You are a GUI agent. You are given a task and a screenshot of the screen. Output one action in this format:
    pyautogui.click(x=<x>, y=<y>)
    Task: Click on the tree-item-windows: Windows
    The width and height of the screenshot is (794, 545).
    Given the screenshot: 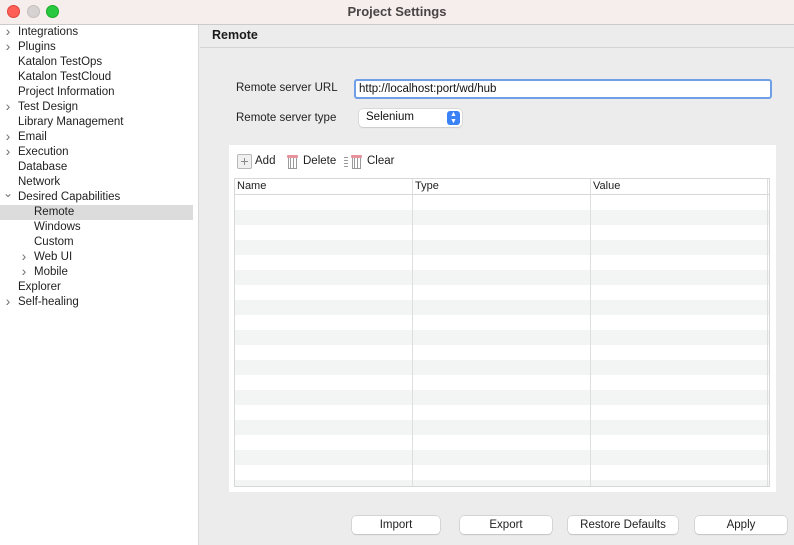 What is the action you would take?
    pyautogui.click(x=96, y=227)
    